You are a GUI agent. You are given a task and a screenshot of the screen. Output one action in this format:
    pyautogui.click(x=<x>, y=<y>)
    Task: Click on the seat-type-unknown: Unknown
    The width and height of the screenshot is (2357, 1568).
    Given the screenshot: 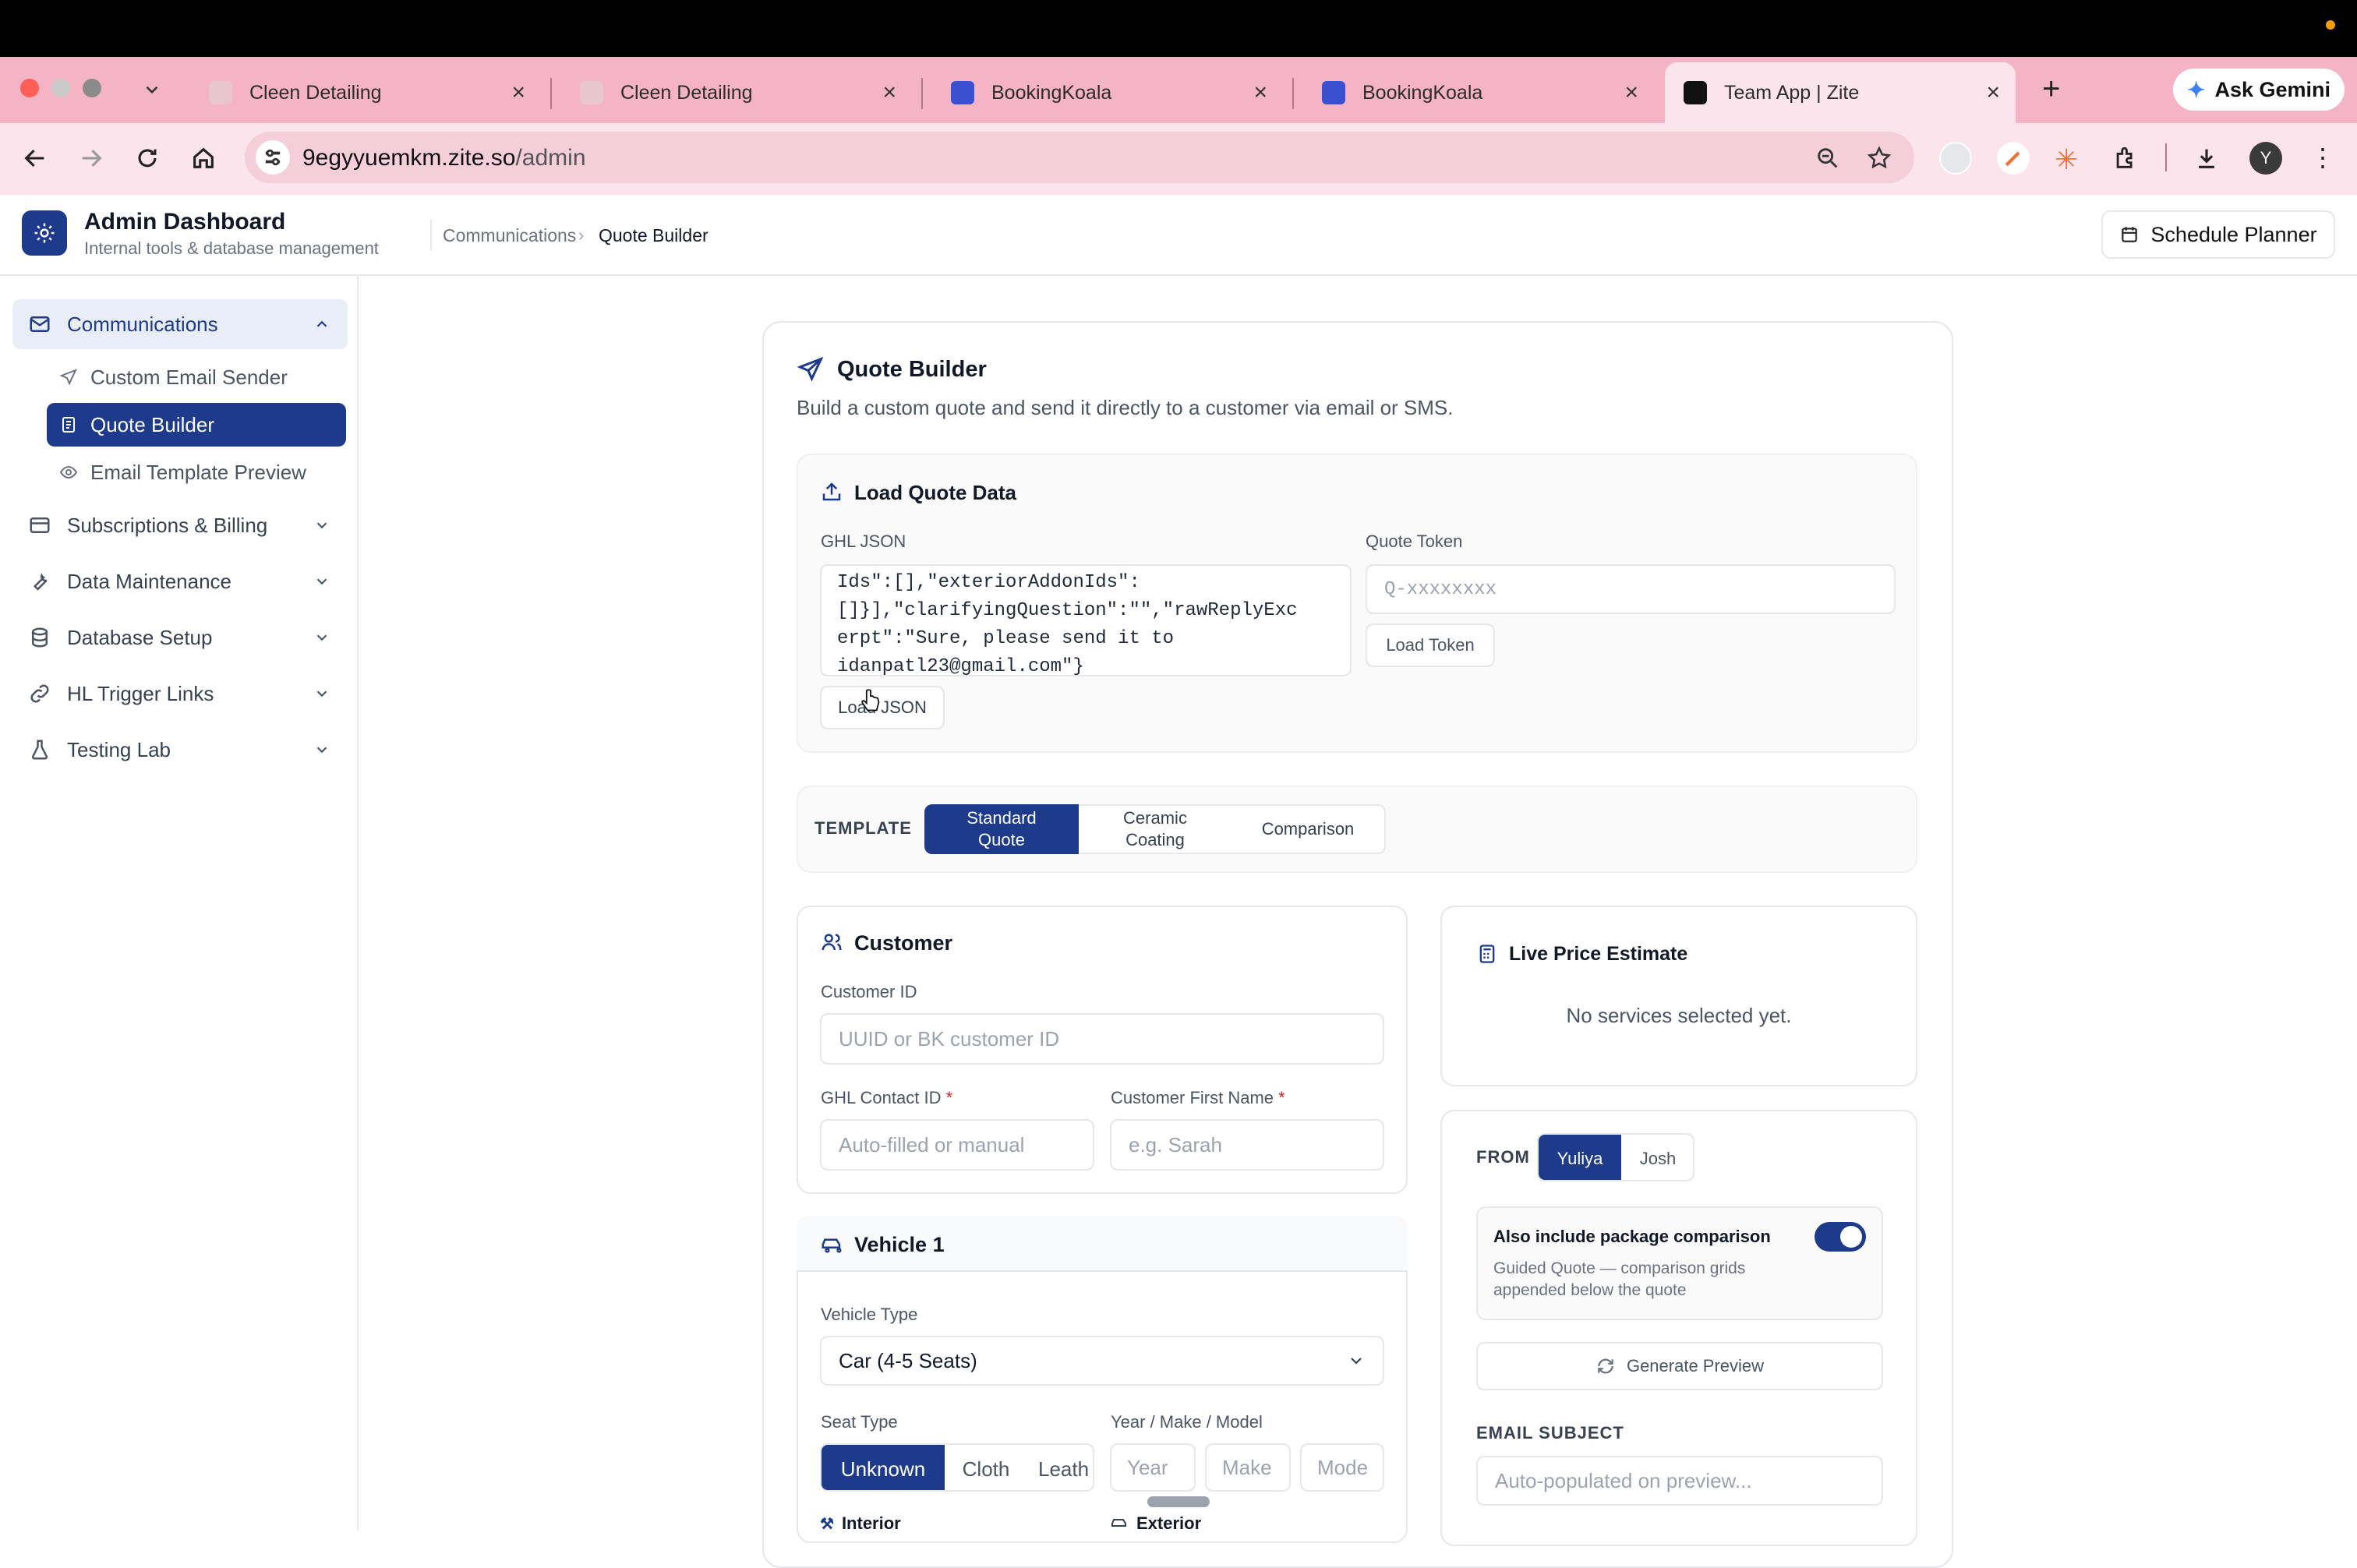 What is the action you would take?
    pyautogui.click(x=883, y=1467)
    